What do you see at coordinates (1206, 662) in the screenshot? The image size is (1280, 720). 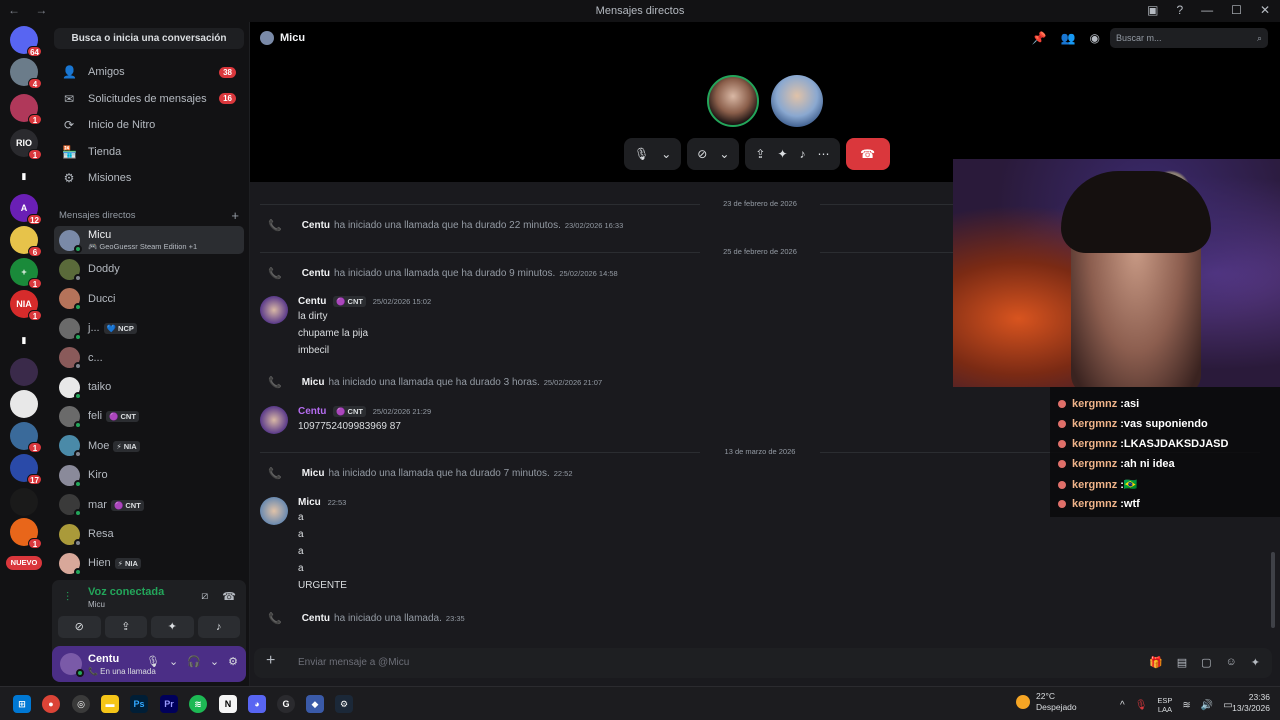 I see `sticker-icon: ▢` at bounding box center [1206, 662].